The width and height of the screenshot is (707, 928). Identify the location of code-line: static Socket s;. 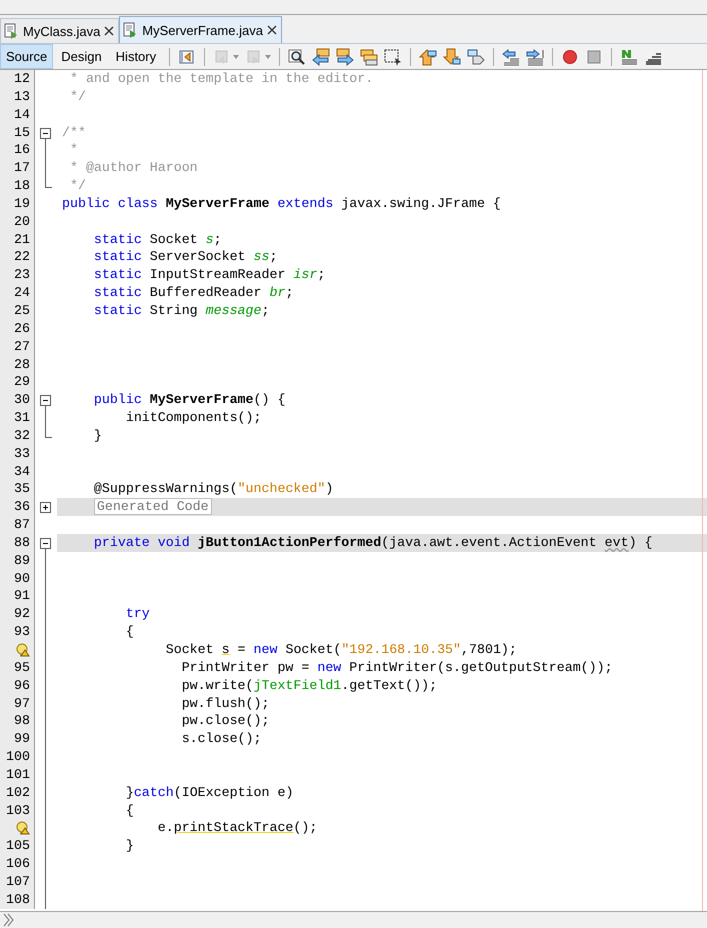
(157, 239).